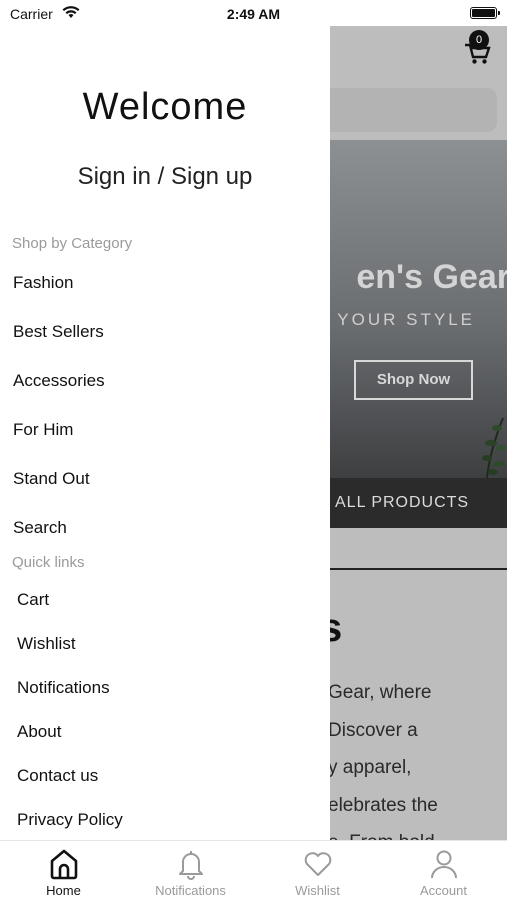  Describe the element at coordinates (33, 600) in the screenshot. I see `quick-link-cart: Cart` at that location.